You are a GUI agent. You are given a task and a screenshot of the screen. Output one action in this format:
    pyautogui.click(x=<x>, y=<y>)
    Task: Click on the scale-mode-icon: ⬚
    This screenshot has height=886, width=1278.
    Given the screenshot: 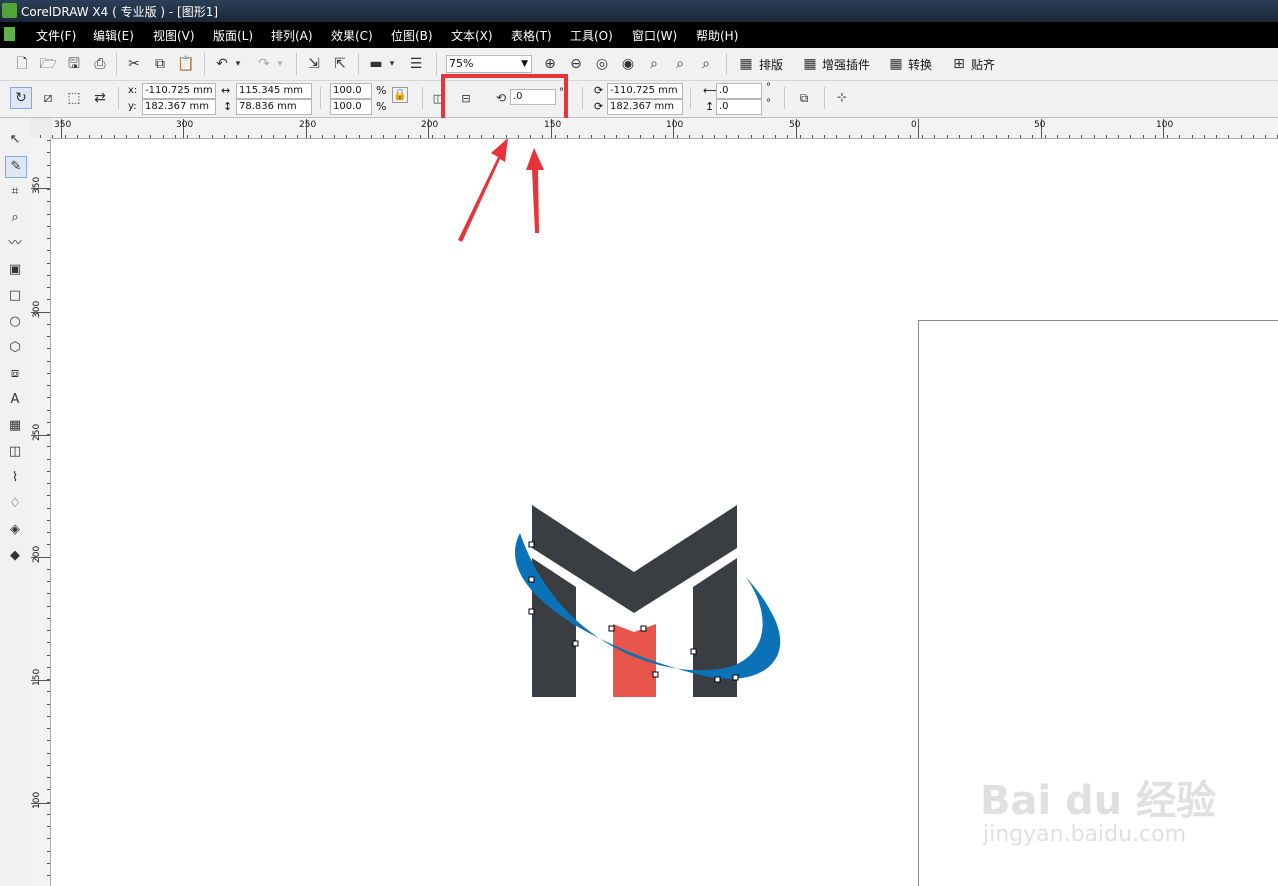 What is the action you would take?
    pyautogui.click(x=74, y=98)
    